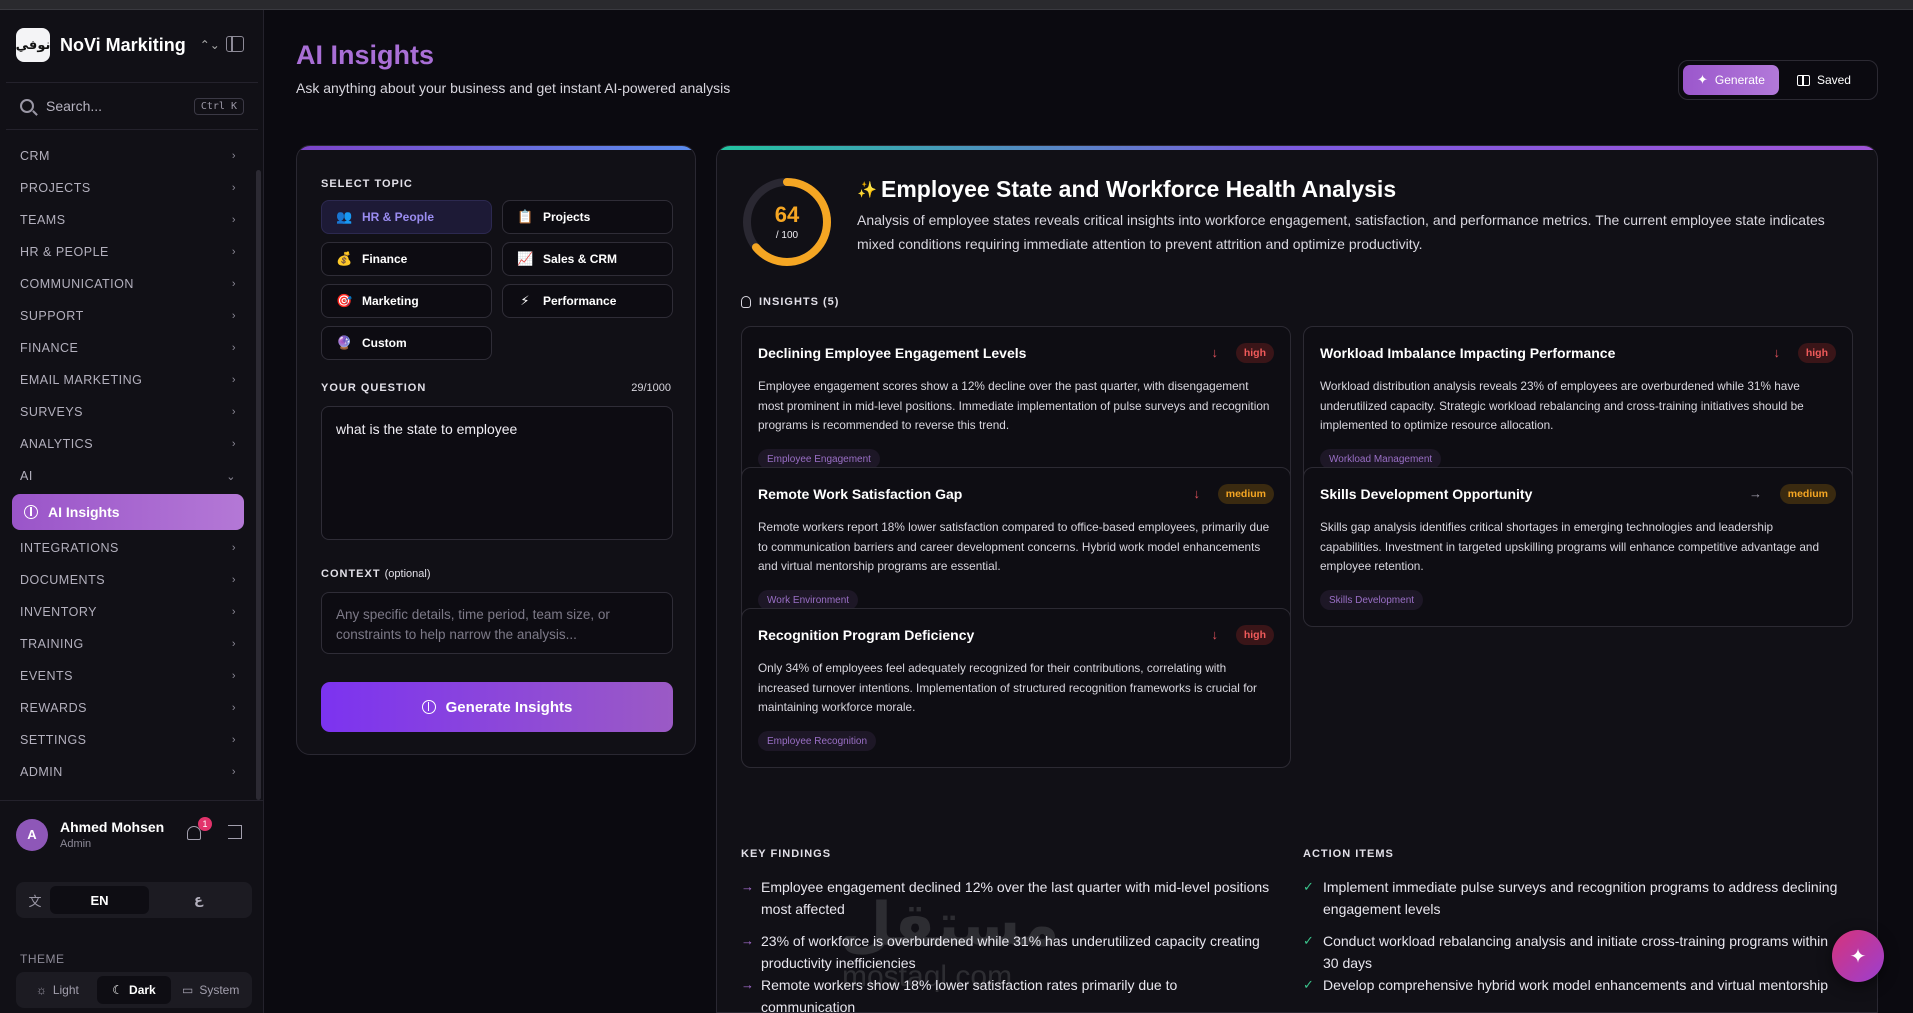 The image size is (1913, 1013). What do you see at coordinates (497, 473) in the screenshot?
I see `question-textarea: what is the state to employee` at bounding box center [497, 473].